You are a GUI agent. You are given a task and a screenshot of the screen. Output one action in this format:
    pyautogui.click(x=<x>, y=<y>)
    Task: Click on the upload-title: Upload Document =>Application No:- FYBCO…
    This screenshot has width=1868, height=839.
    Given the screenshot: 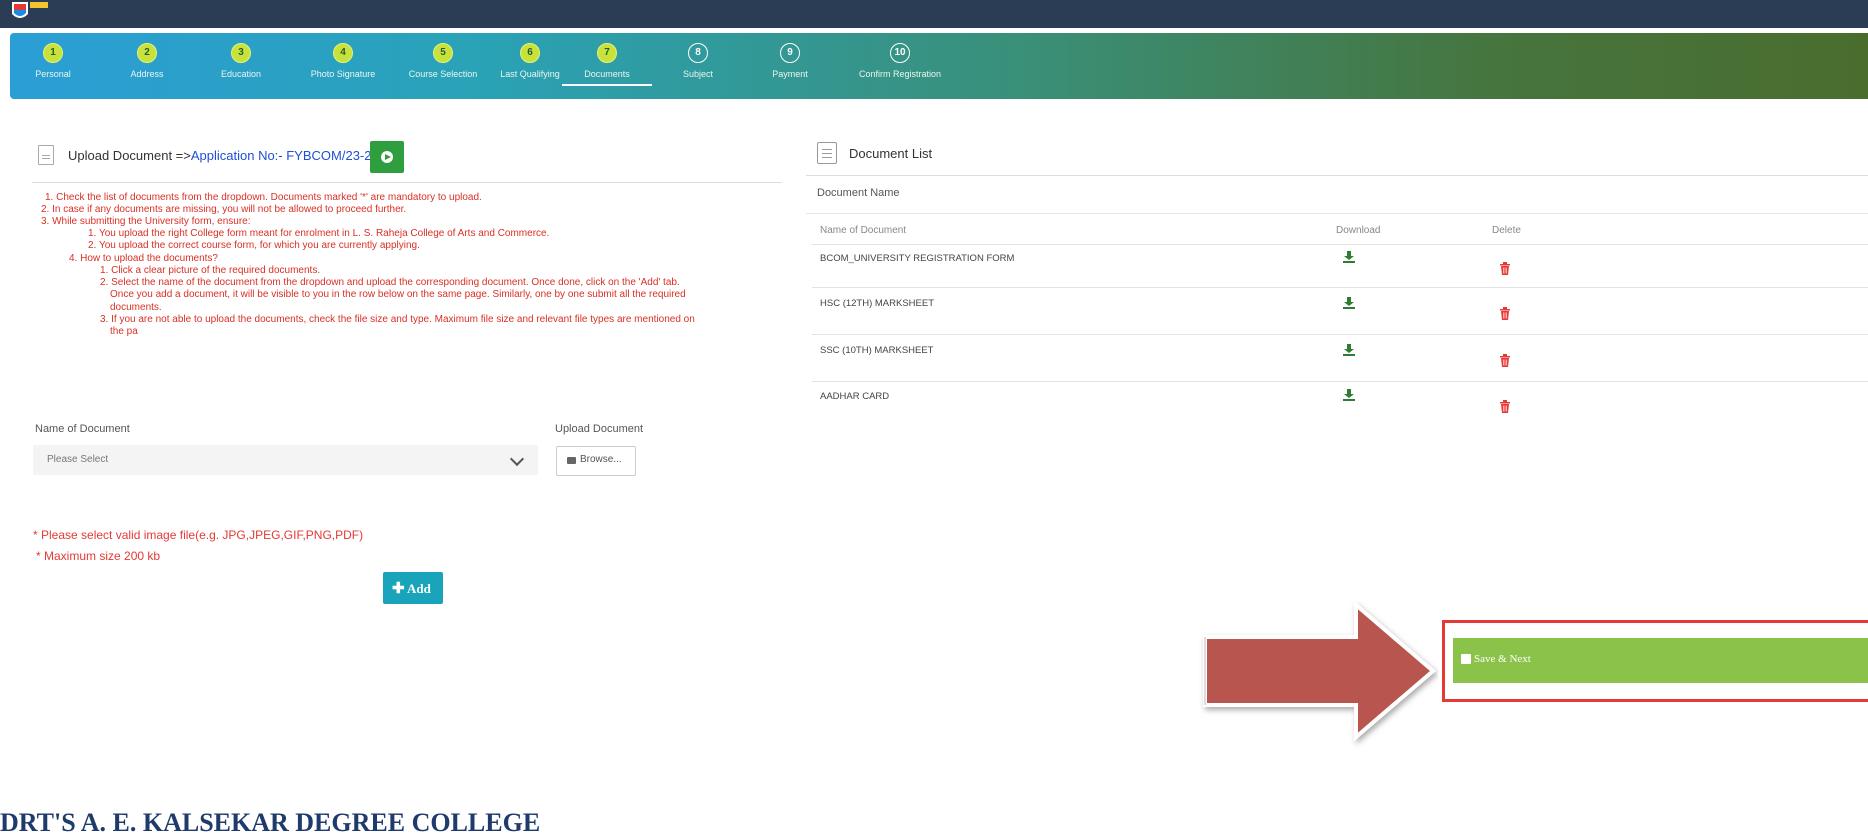 What is the action you would take?
    pyautogui.click(x=229, y=155)
    